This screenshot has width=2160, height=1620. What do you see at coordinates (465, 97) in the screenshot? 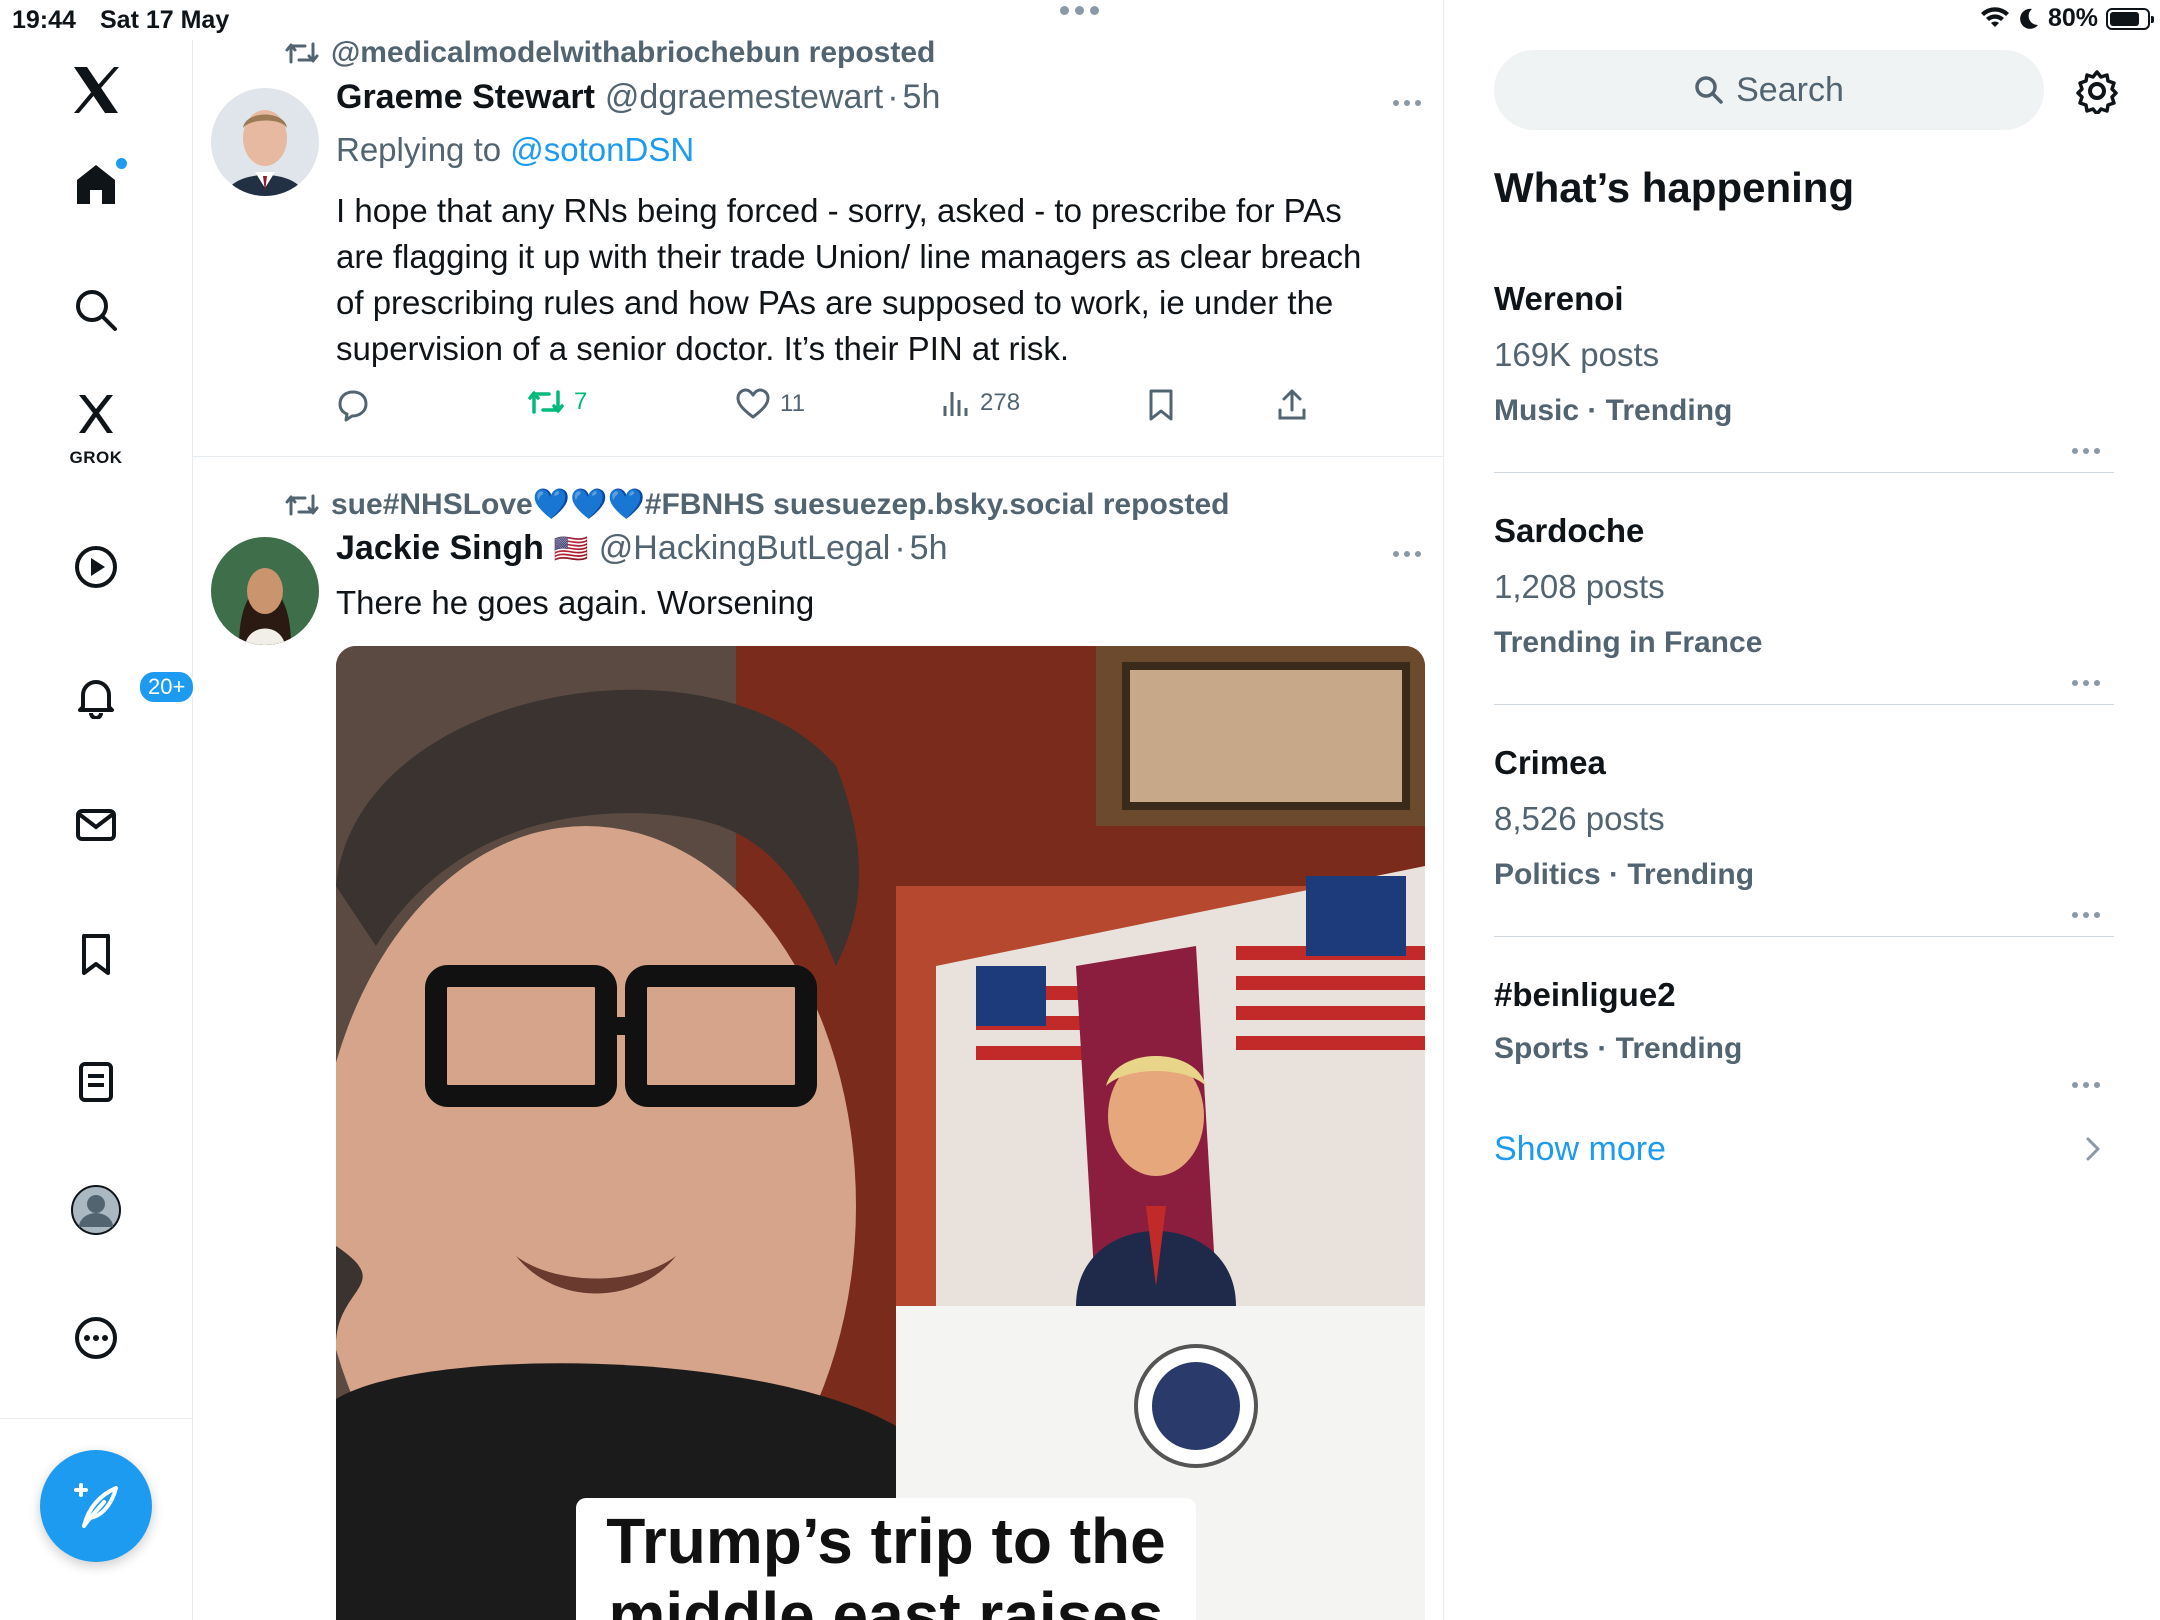
I see `author-name: Graeme Stewart` at bounding box center [465, 97].